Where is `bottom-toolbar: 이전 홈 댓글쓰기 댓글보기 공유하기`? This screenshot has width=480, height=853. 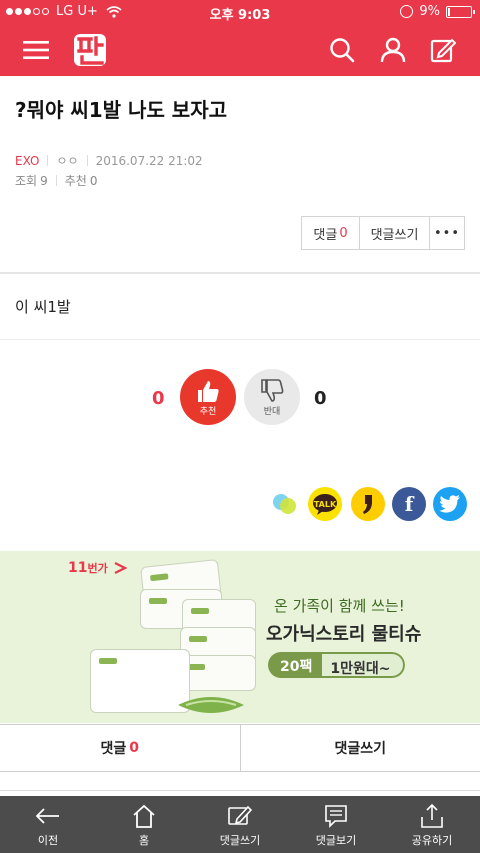 bottom-toolbar: 이전 홈 댓글쓰기 댓글보기 공유하기 is located at coordinates (240, 824).